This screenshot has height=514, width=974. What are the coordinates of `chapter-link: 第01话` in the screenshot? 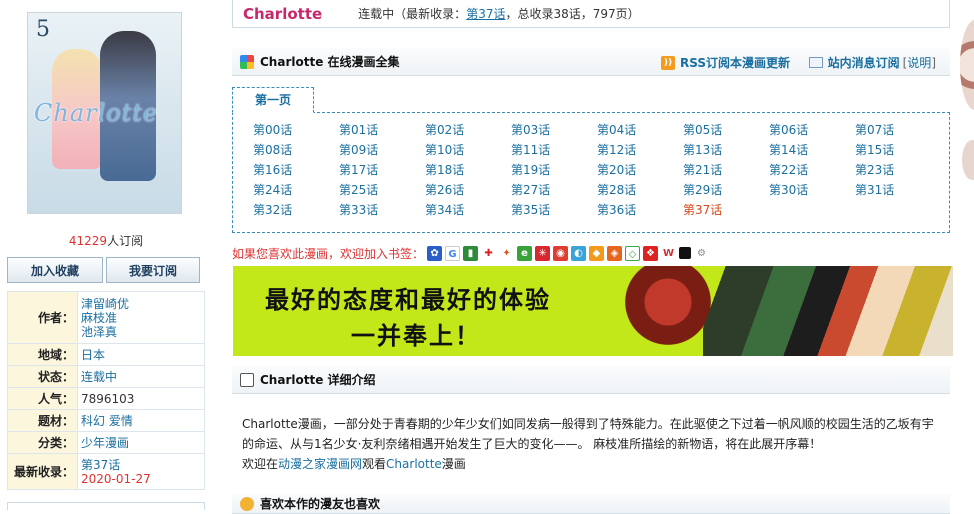 It's located at (382, 130).